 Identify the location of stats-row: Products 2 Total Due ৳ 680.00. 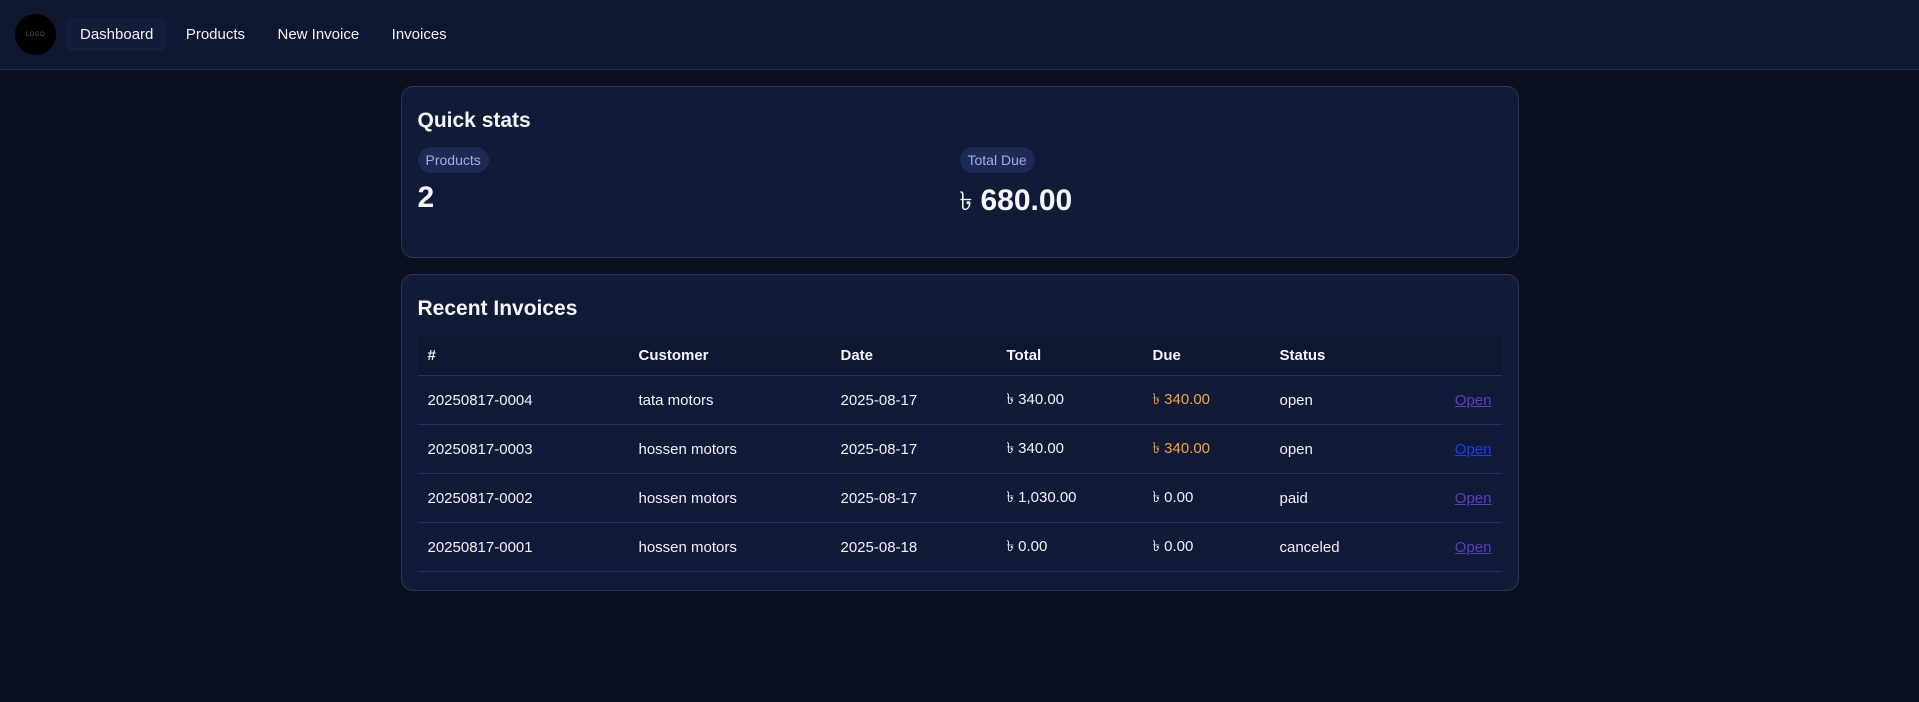
(959, 193).